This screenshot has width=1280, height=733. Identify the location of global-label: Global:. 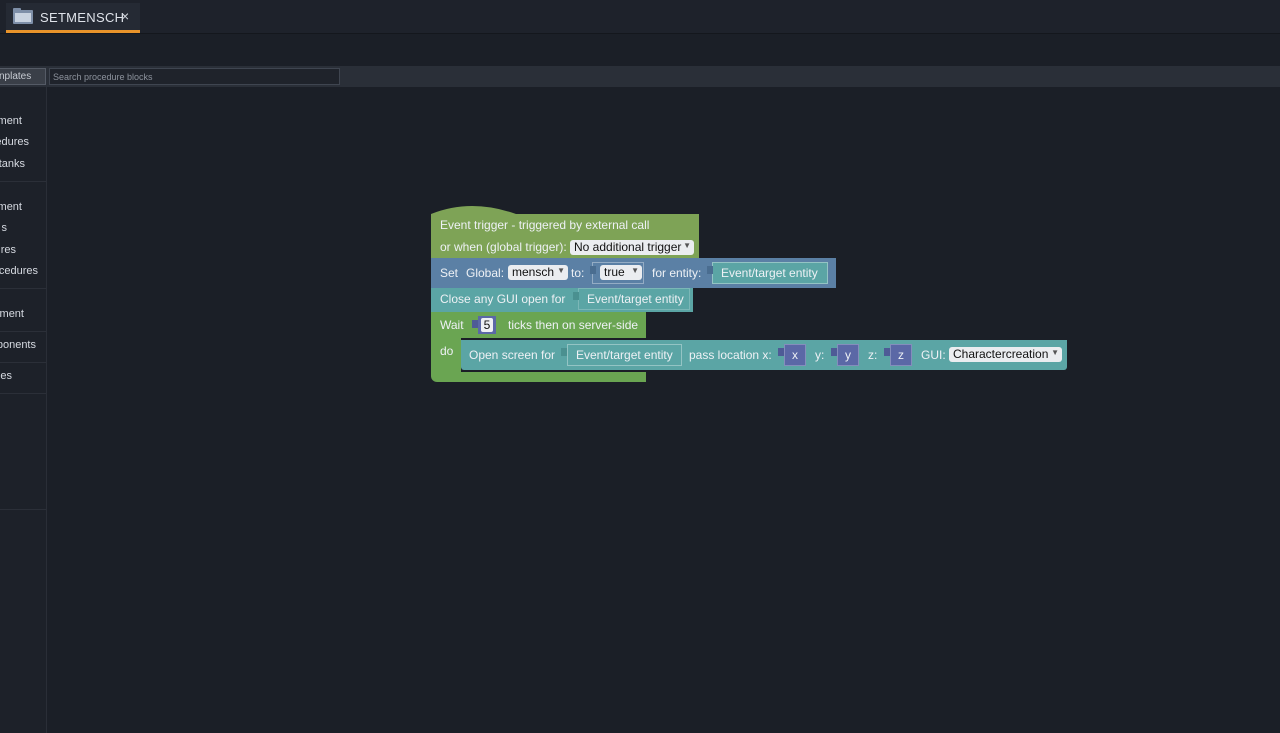
(485, 273).